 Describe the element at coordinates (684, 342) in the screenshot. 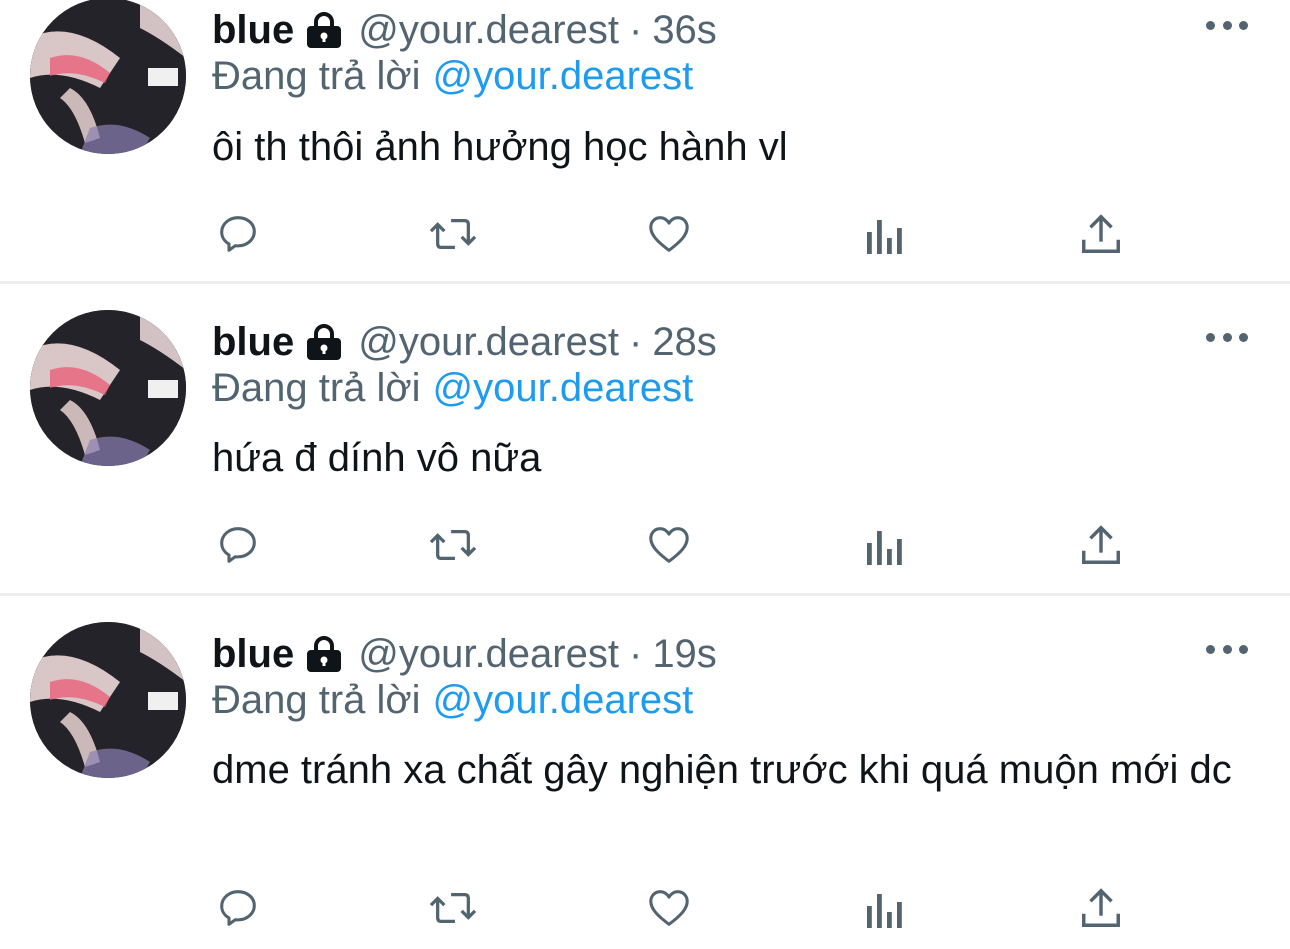

I see `timestamp: 28s` at that location.